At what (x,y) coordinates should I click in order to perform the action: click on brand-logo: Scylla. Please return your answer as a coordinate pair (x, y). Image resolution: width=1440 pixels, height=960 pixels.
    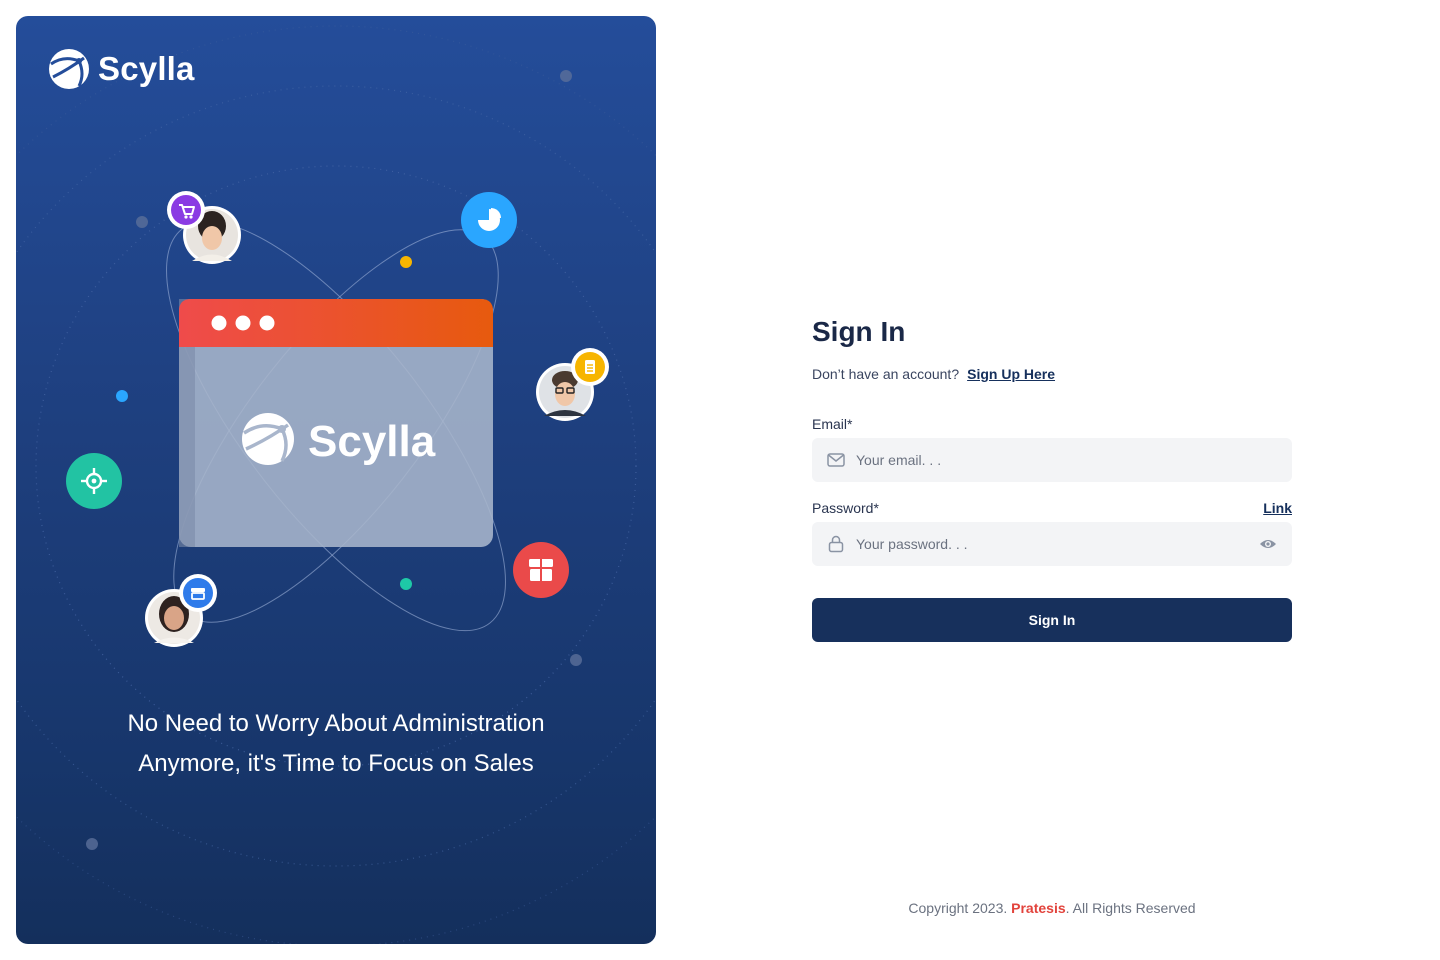
    Looking at the image, I should click on (121, 69).